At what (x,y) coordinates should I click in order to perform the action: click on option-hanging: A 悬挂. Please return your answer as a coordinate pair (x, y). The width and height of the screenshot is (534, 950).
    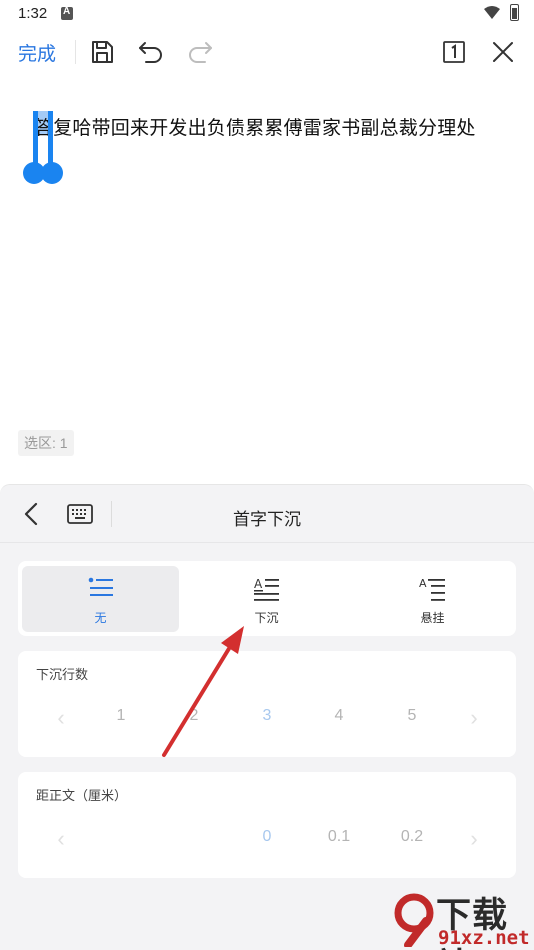
    Looking at the image, I should click on (432, 599).